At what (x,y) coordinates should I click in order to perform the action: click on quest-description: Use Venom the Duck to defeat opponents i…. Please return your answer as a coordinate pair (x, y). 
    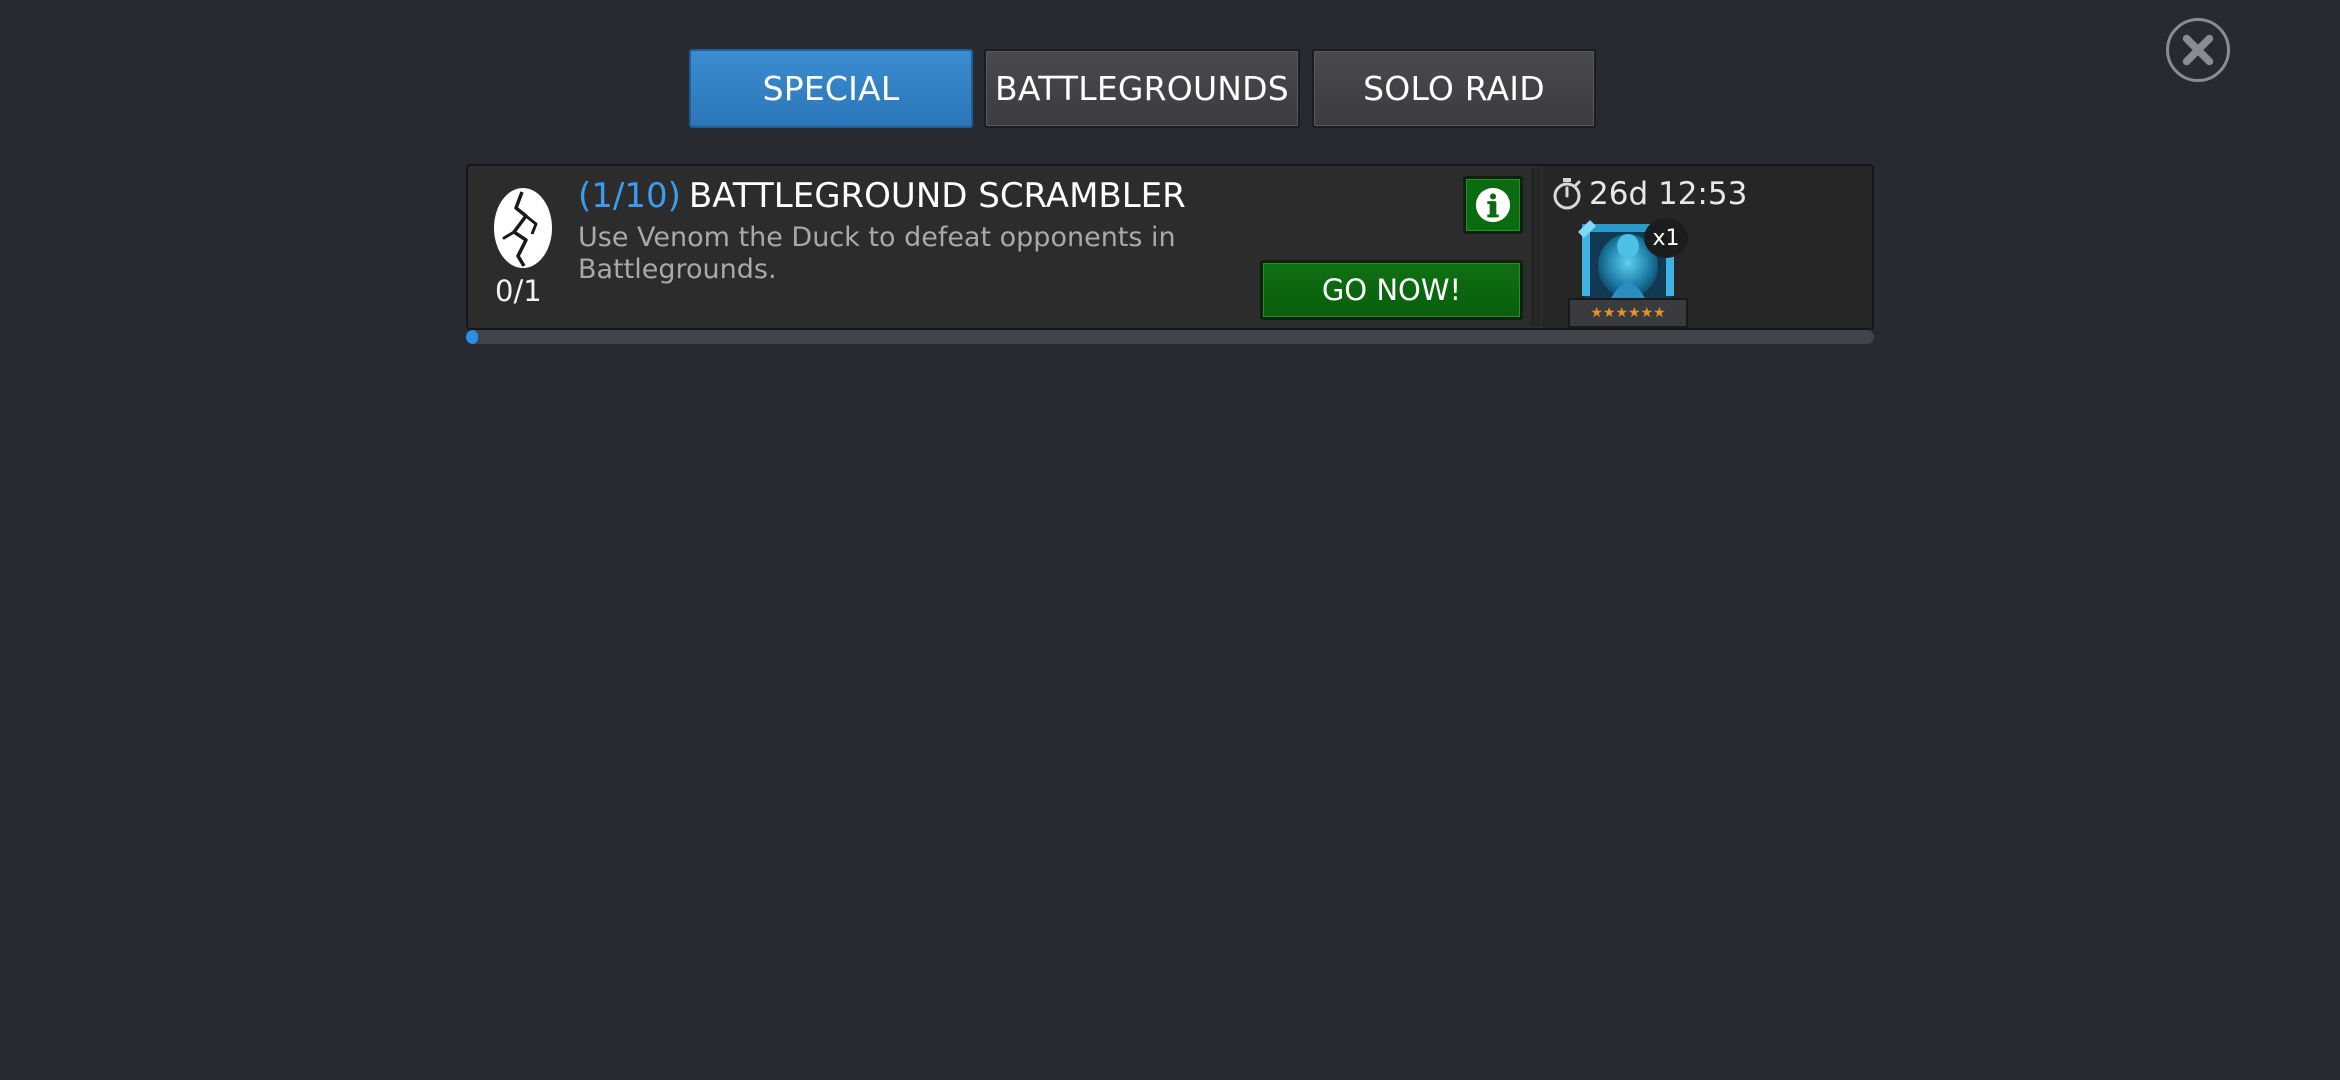
    Looking at the image, I should click on (877, 253).